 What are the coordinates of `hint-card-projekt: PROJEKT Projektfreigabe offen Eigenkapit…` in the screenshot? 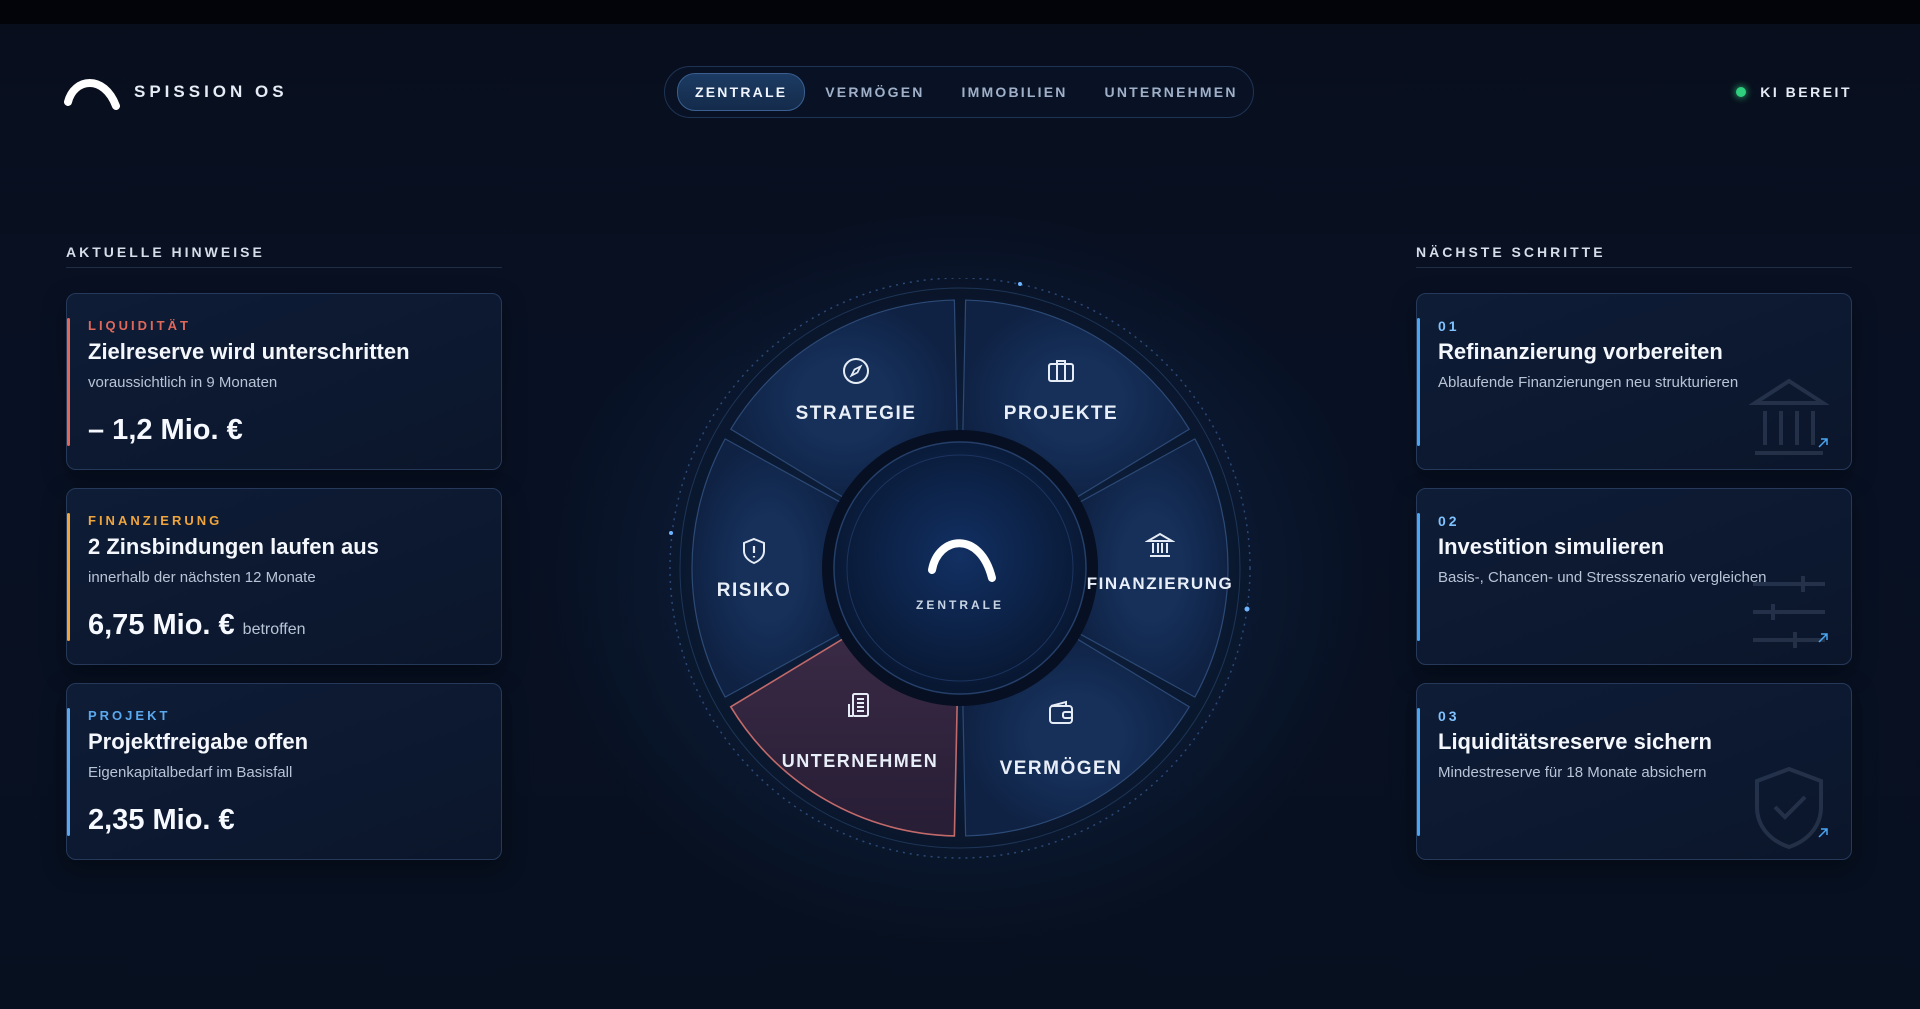 It's located at (284, 771).